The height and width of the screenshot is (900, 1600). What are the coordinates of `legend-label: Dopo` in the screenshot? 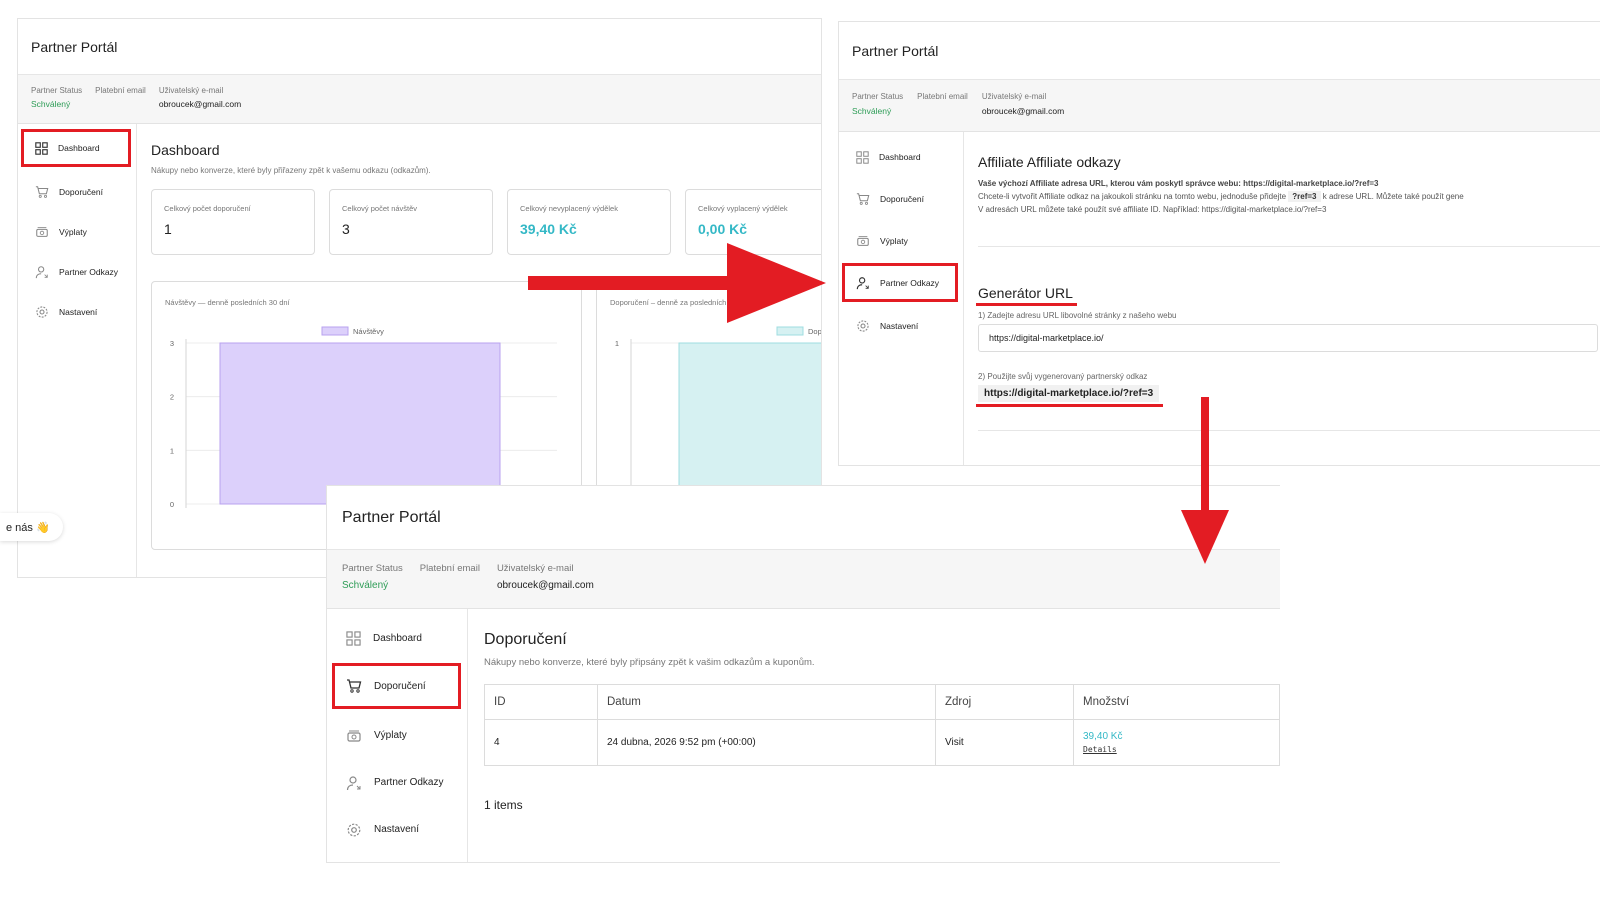 It's located at (814, 331).